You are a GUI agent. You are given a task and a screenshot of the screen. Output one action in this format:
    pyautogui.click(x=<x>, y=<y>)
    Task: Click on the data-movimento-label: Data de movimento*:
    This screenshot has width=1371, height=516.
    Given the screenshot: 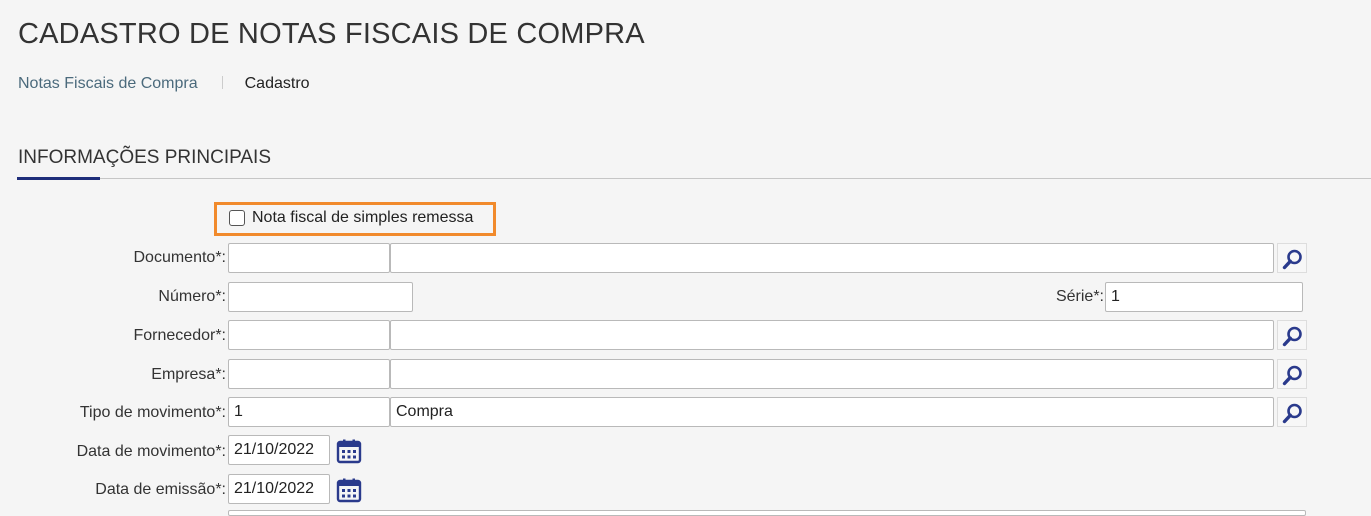 What is the action you would take?
    pyautogui.click(x=151, y=451)
    